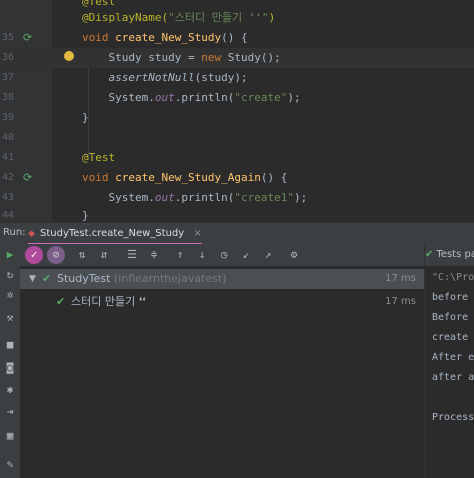 The width and height of the screenshot is (474, 478). Describe the element at coordinates (10, 368) in the screenshot. I see `camera-icon: ◙` at that location.